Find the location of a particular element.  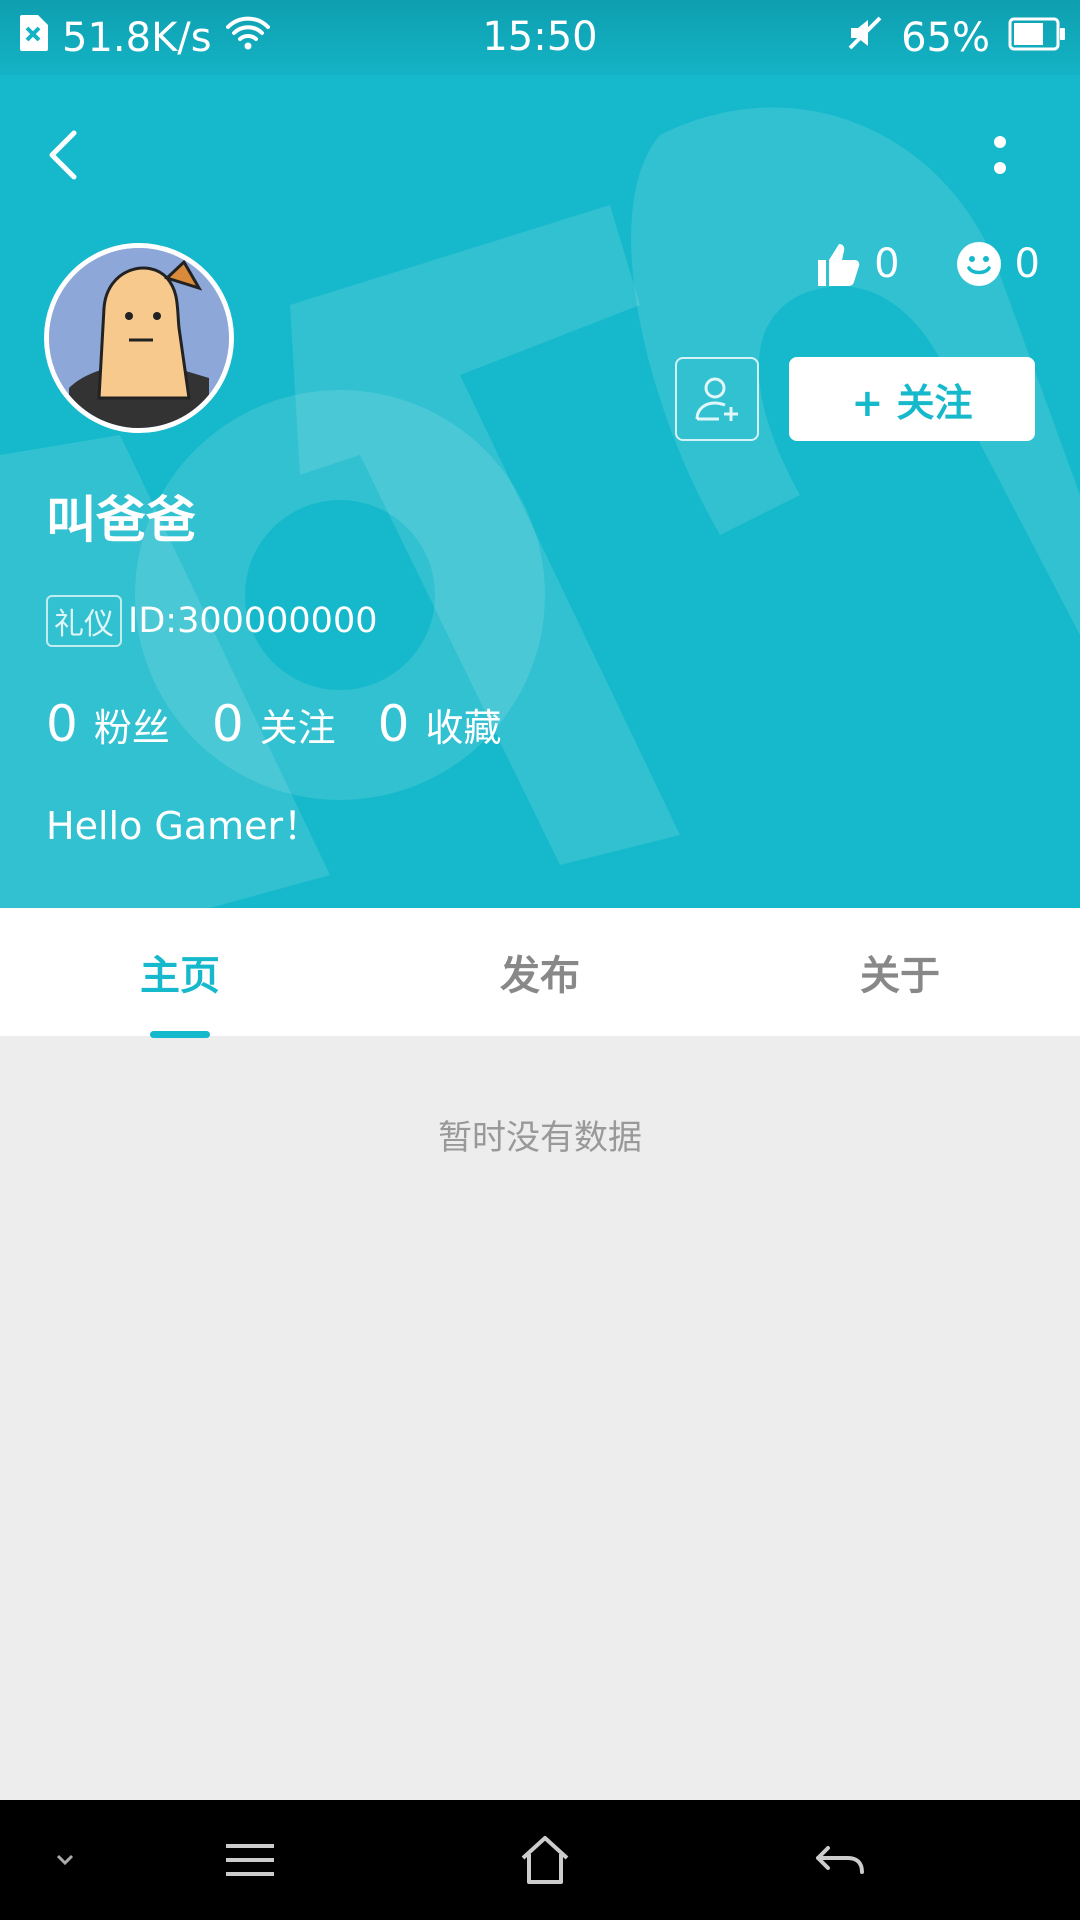

back-arrow-icon is located at coordinates (840, 1860).